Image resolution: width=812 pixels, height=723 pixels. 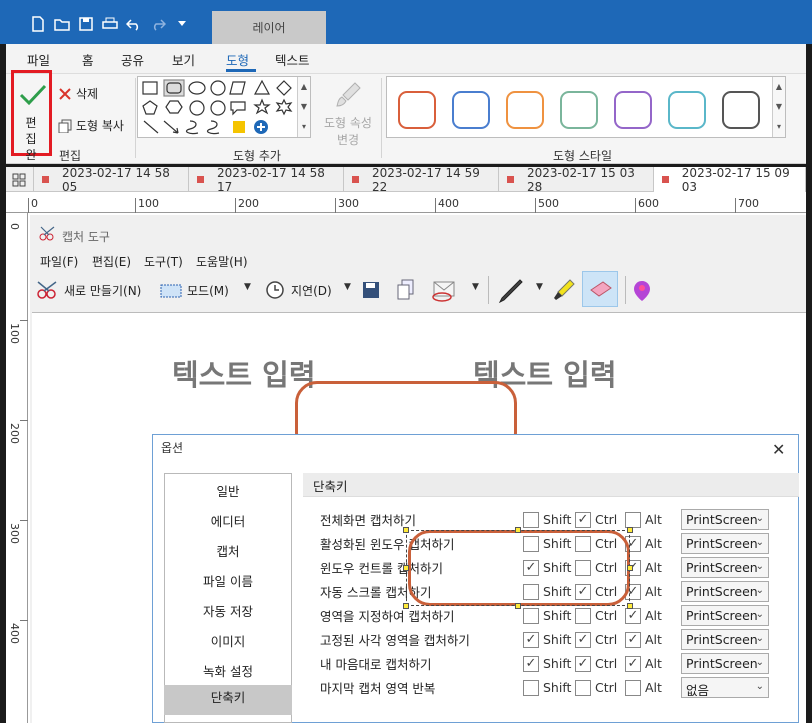 I want to click on style-gallery-scroll: ▲ ▼ ▾, so click(x=778, y=107).